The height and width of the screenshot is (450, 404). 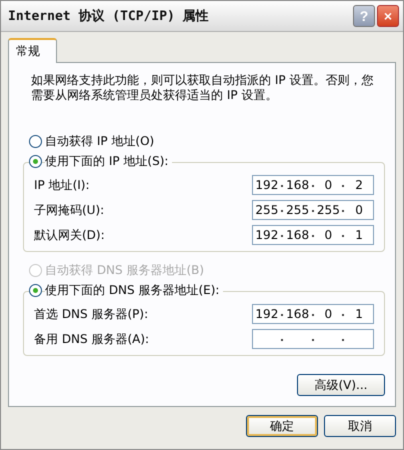 What do you see at coordinates (202, 88) in the screenshot?
I see `description-text: 如果网络支持此功能，则可以获取自动指派的 IP 设置。否则，您需要从网络系统管理员处获得适当的 IP 设置。` at bounding box center [202, 88].